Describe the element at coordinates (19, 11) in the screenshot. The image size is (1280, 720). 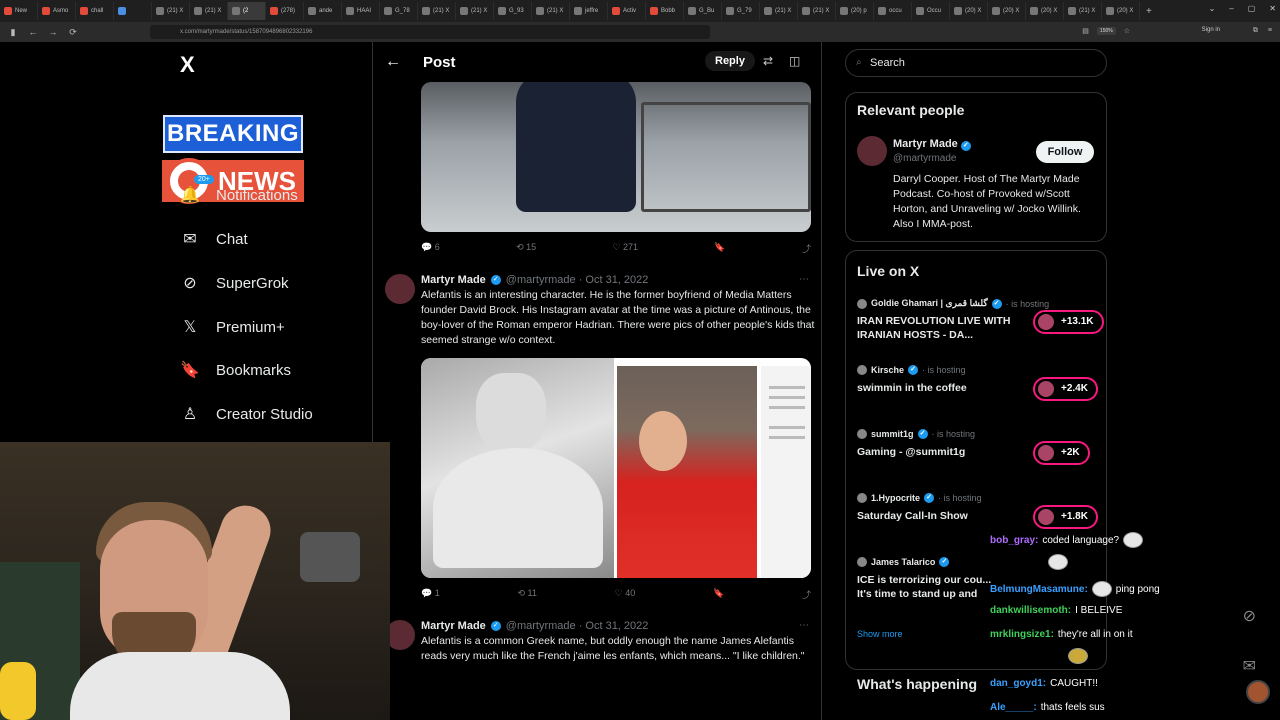
I see `browser-tab: New` at that location.